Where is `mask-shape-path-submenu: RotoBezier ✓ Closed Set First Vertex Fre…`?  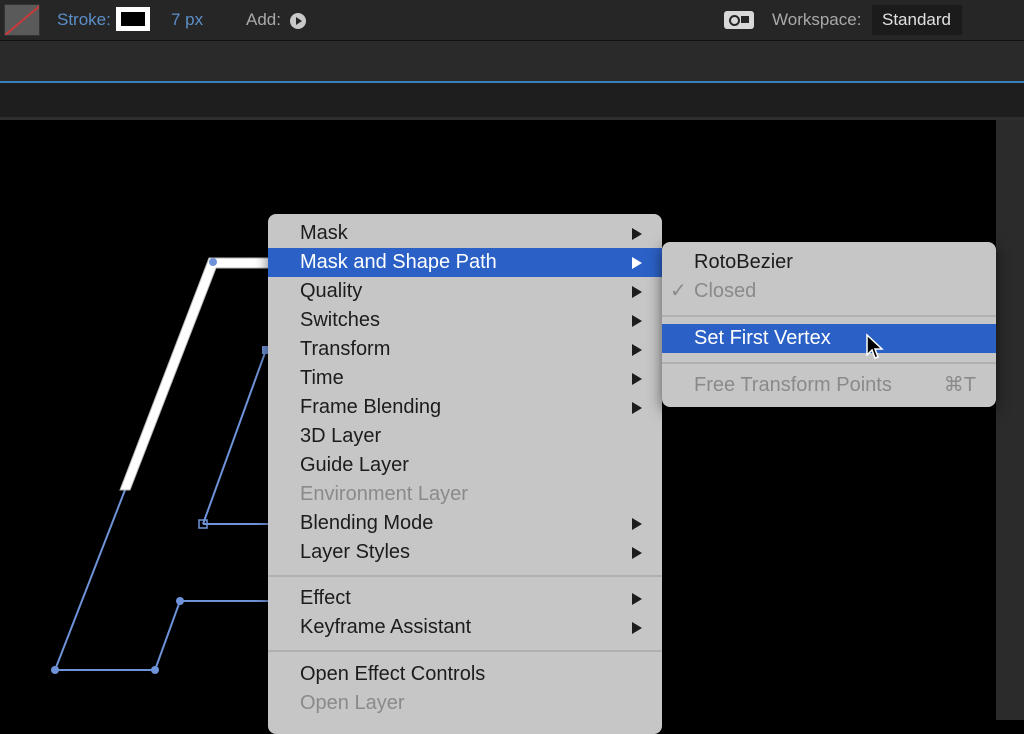 mask-shape-path-submenu: RotoBezier ✓ Closed Set First Vertex Fre… is located at coordinates (829, 324).